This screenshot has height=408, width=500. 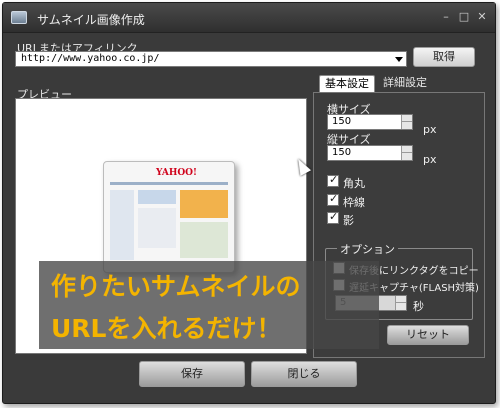 What do you see at coordinates (428, 335) in the screenshot?
I see `reset-button: リセット` at bounding box center [428, 335].